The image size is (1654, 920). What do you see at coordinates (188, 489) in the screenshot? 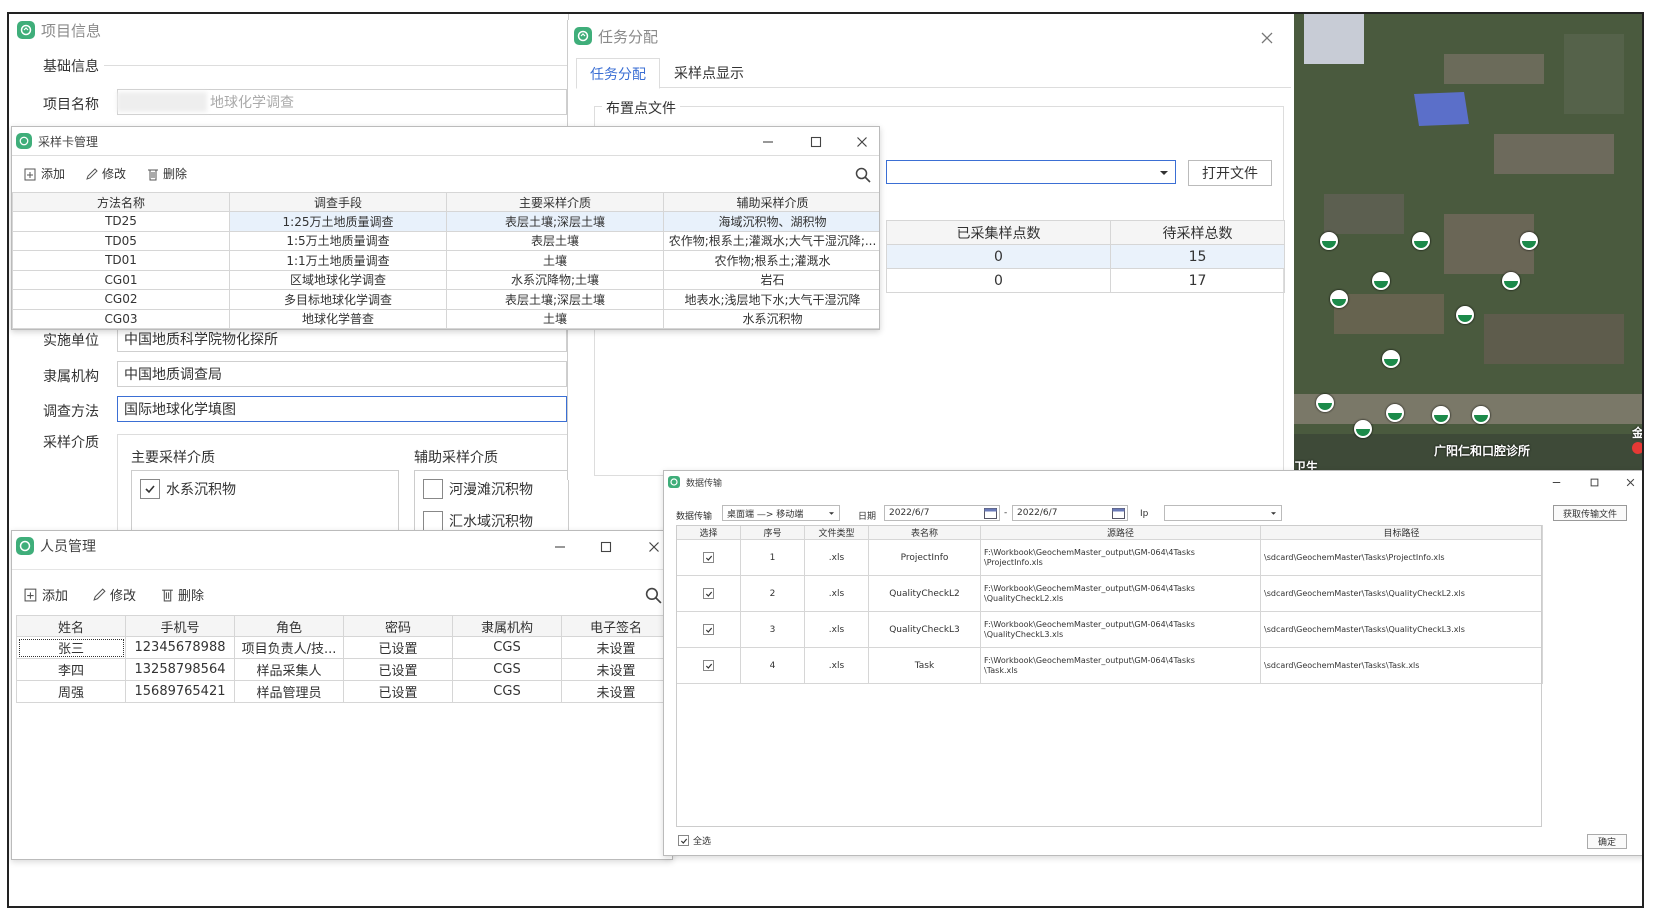
I see `checkbox-main-media-0: 水系沉积物` at bounding box center [188, 489].